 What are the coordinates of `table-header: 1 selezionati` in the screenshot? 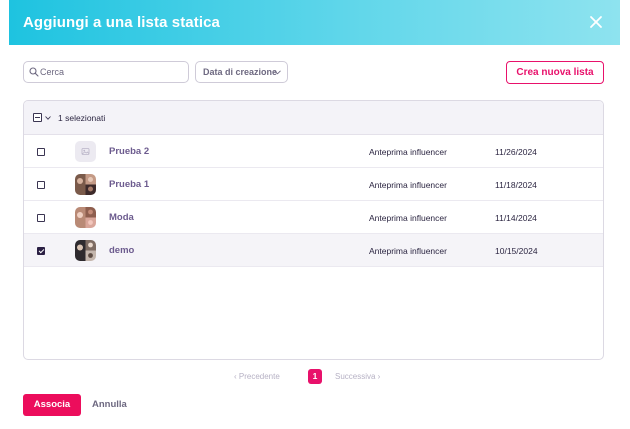 It's located at (313, 118).